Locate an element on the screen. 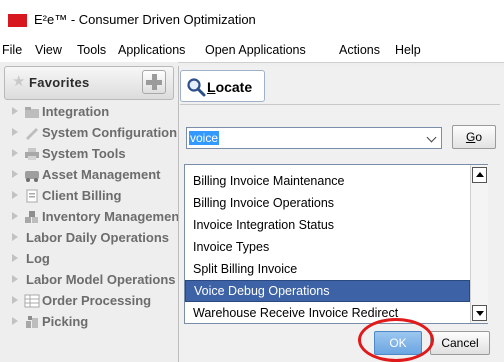  wrench-icon is located at coordinates (32, 134).